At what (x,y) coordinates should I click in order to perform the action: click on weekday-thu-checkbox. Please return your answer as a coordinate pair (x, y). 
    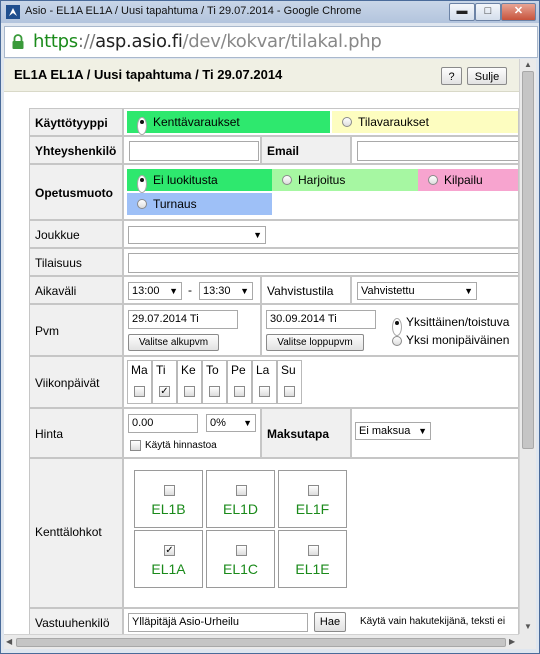
    Looking at the image, I should click on (214, 391).